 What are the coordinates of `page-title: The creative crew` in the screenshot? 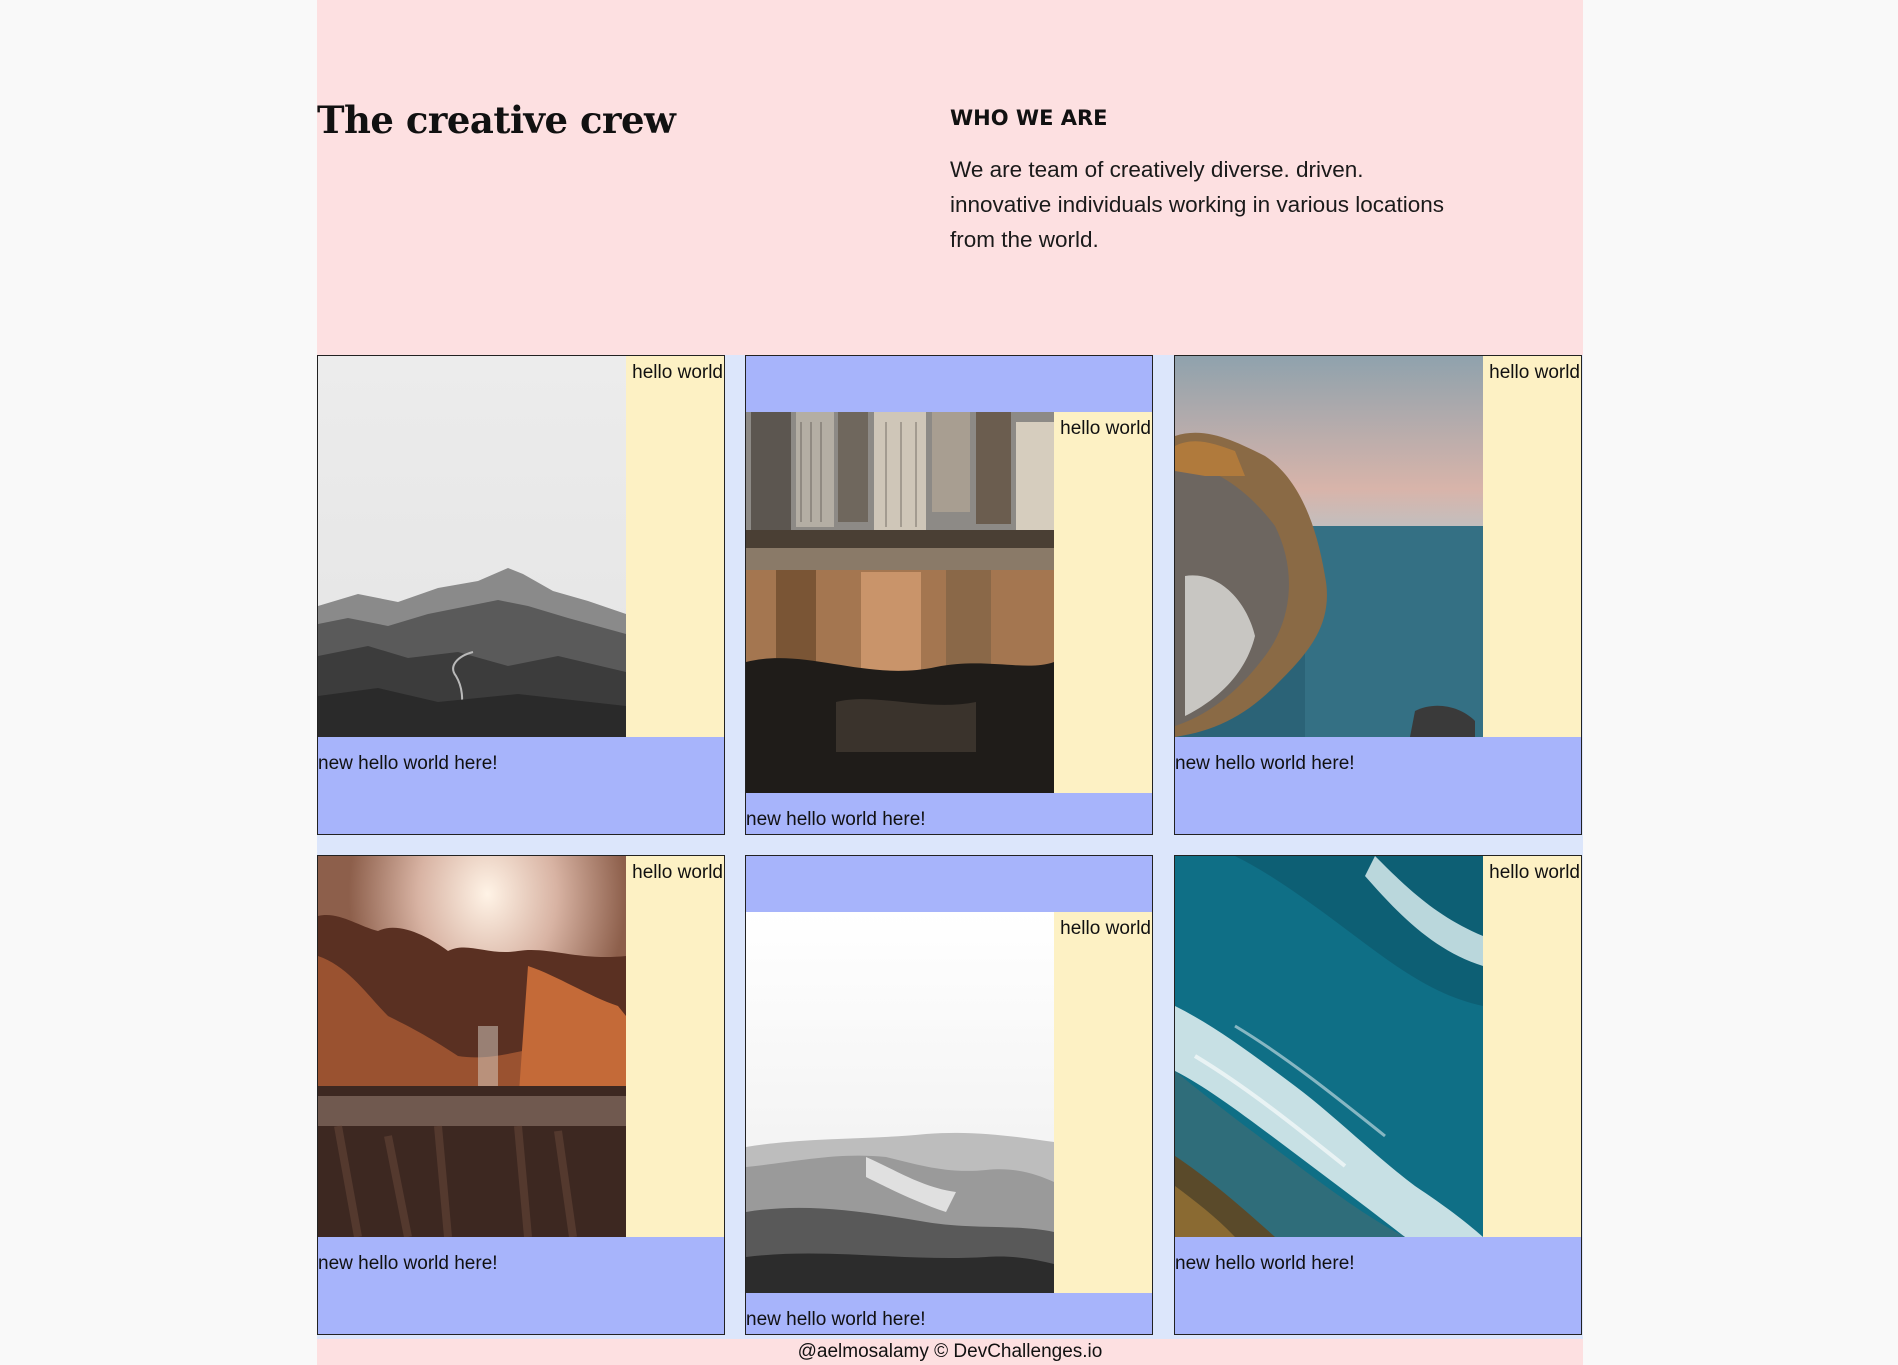 It's located at (496, 120).